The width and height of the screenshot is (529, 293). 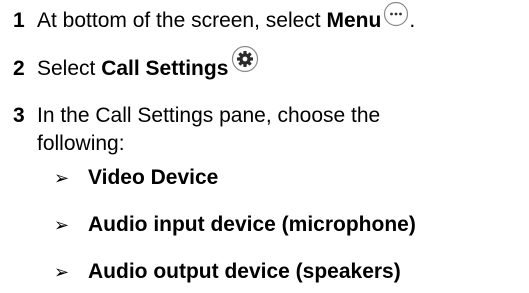 I want to click on step-3: 3 In the Call Settings pane, choose the, so click(x=196, y=116).